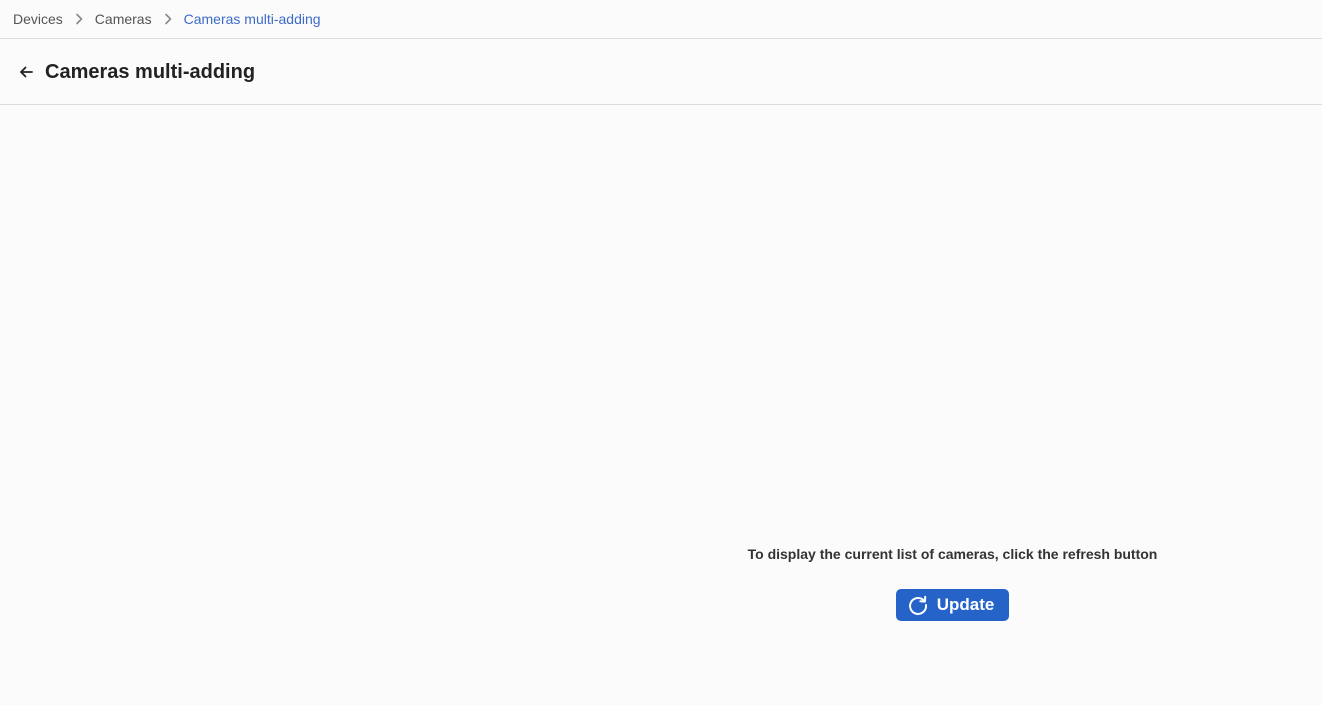 This screenshot has width=1322, height=705. What do you see at coordinates (26, 72) in the screenshot?
I see `arrow-left-icon` at bounding box center [26, 72].